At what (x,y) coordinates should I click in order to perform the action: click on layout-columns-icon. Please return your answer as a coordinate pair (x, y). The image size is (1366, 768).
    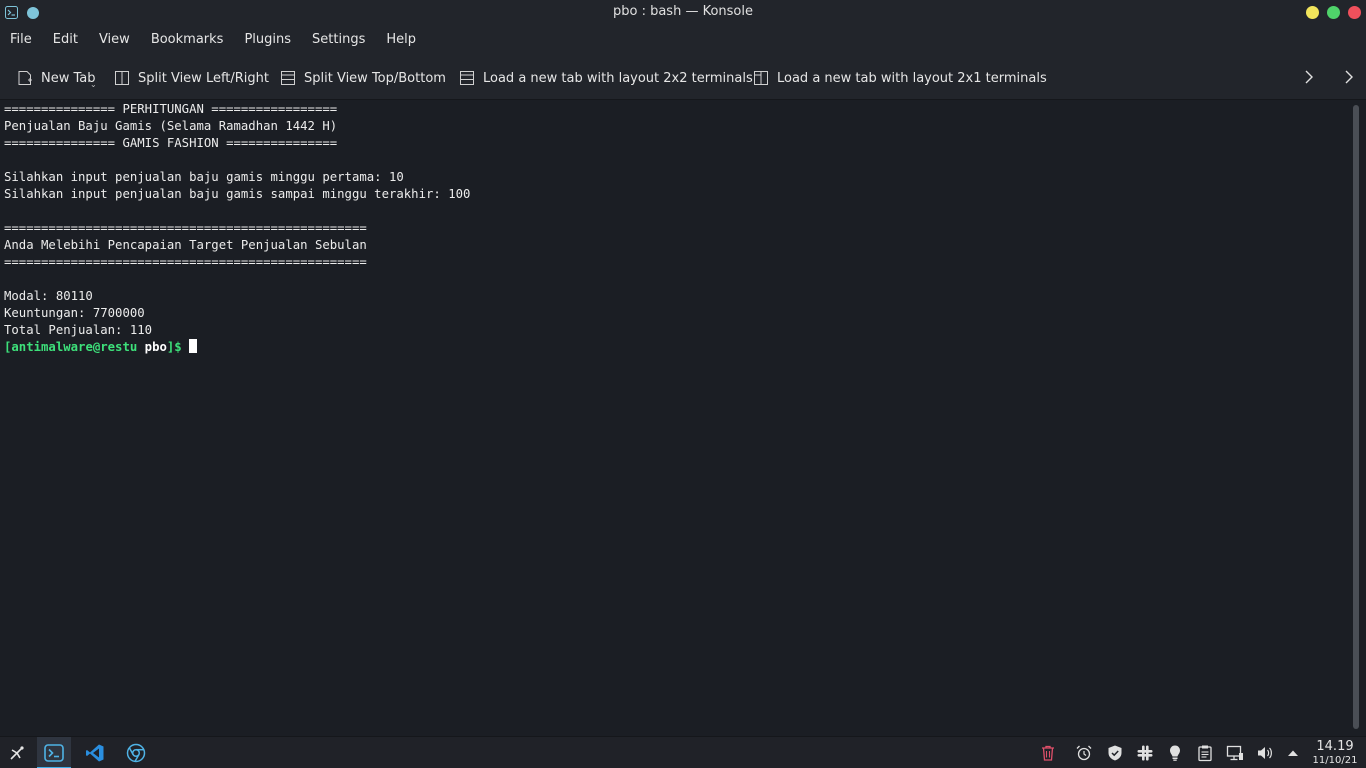
    Looking at the image, I should click on (761, 78).